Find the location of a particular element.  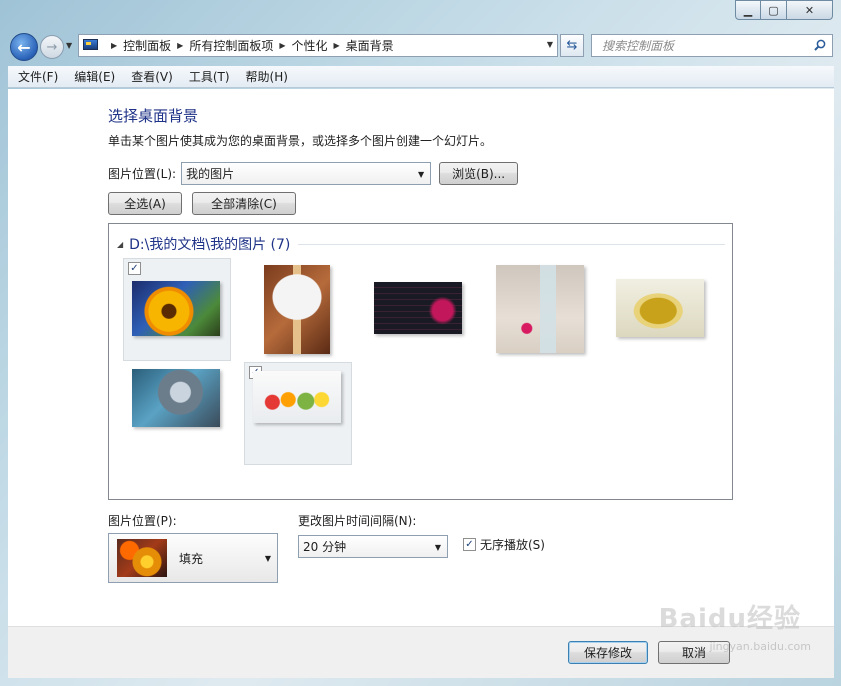

save-changes-button: 保存修改 is located at coordinates (608, 652).